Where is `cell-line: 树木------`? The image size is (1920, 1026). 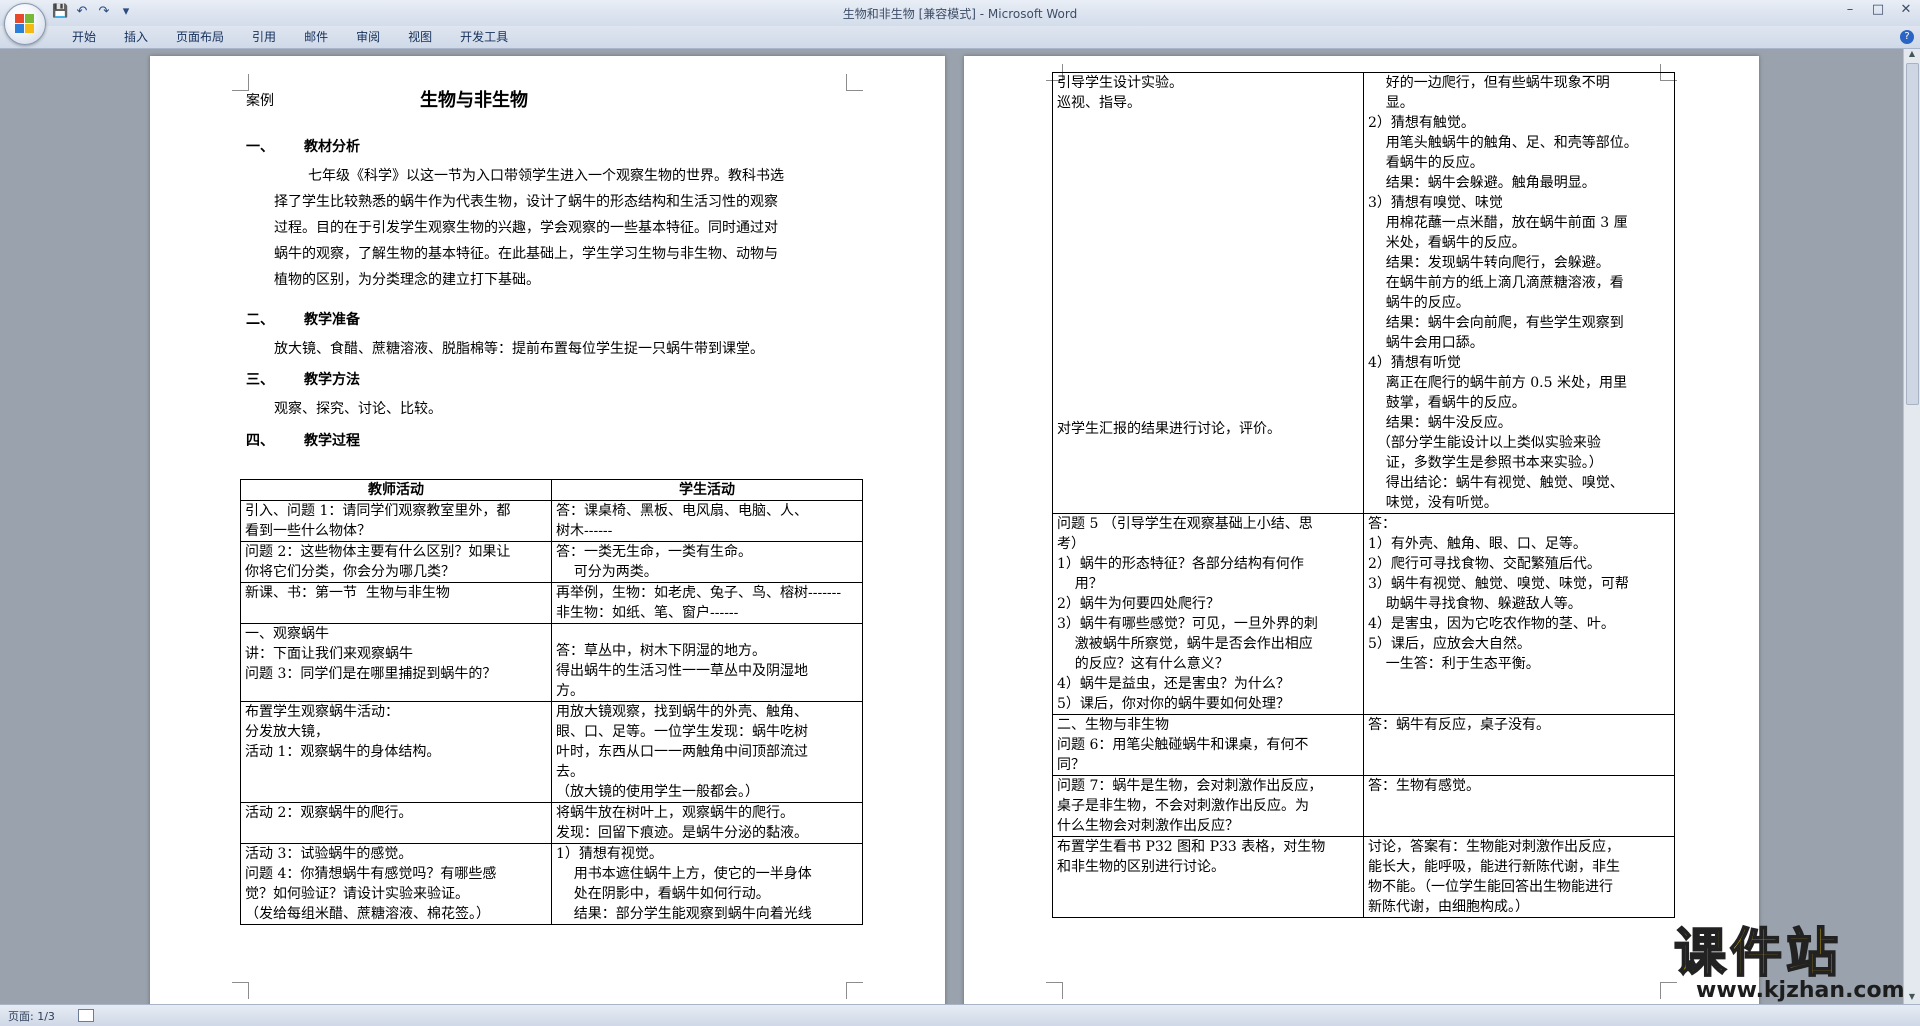 cell-line: 树木------ is located at coordinates (584, 531).